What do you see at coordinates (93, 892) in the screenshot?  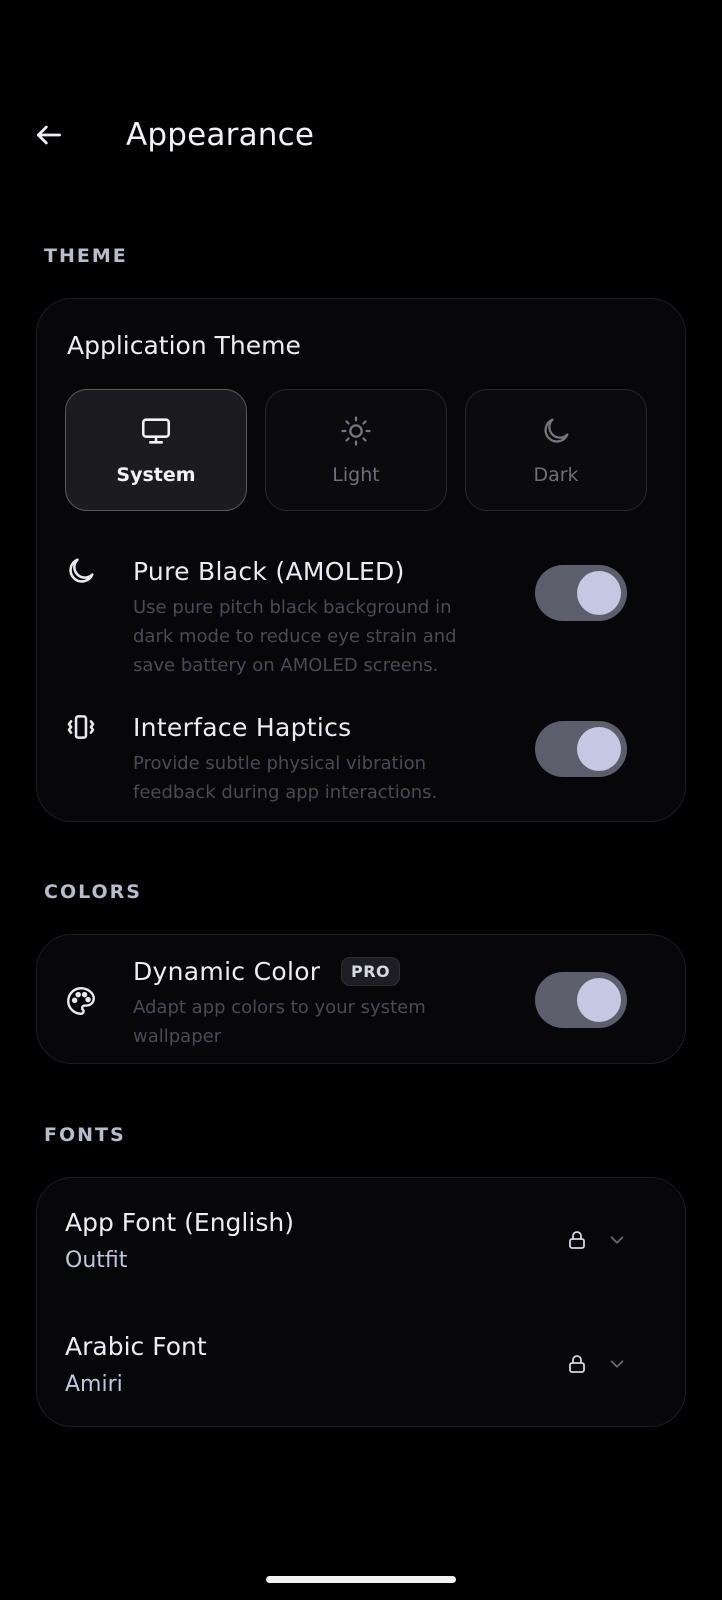 I see `section-label-colors: COLORS` at bounding box center [93, 892].